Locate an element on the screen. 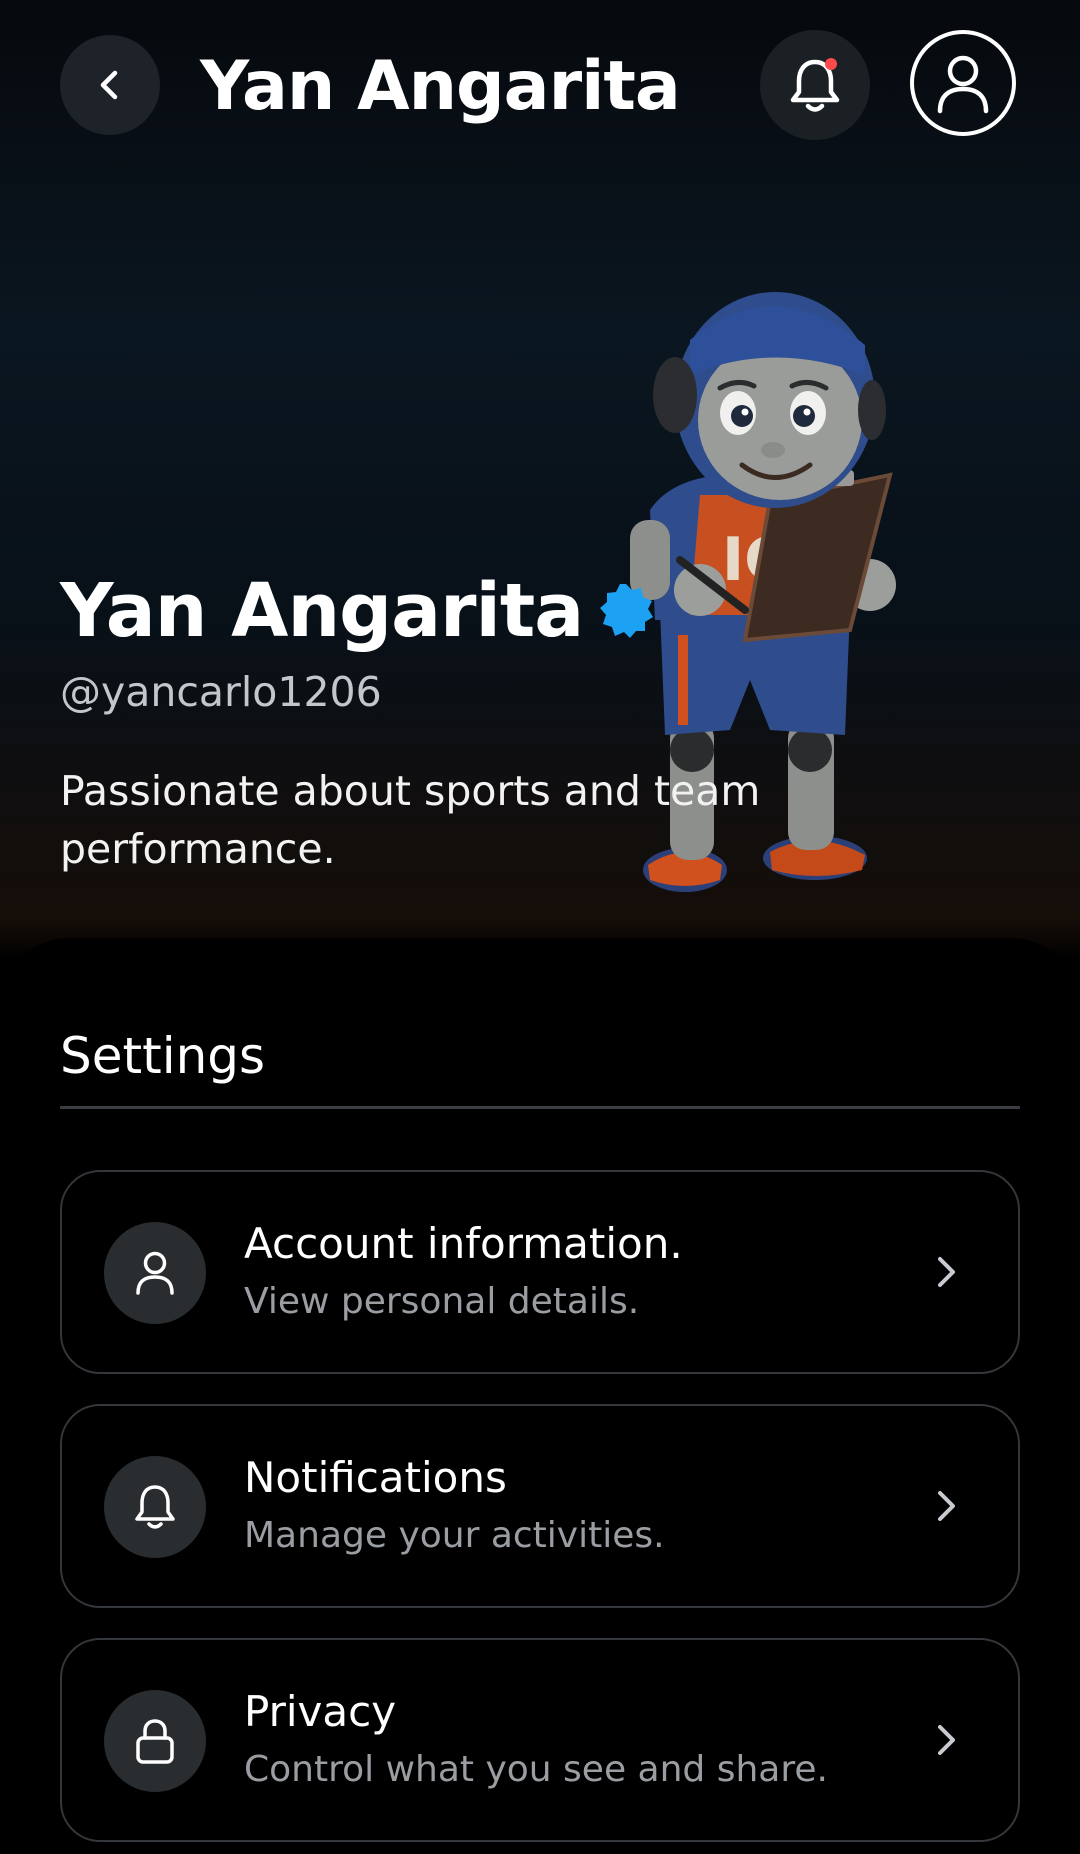 This screenshot has height=1854, width=1080. settings-item-subtitle: View personal details. is located at coordinates (442, 1301).